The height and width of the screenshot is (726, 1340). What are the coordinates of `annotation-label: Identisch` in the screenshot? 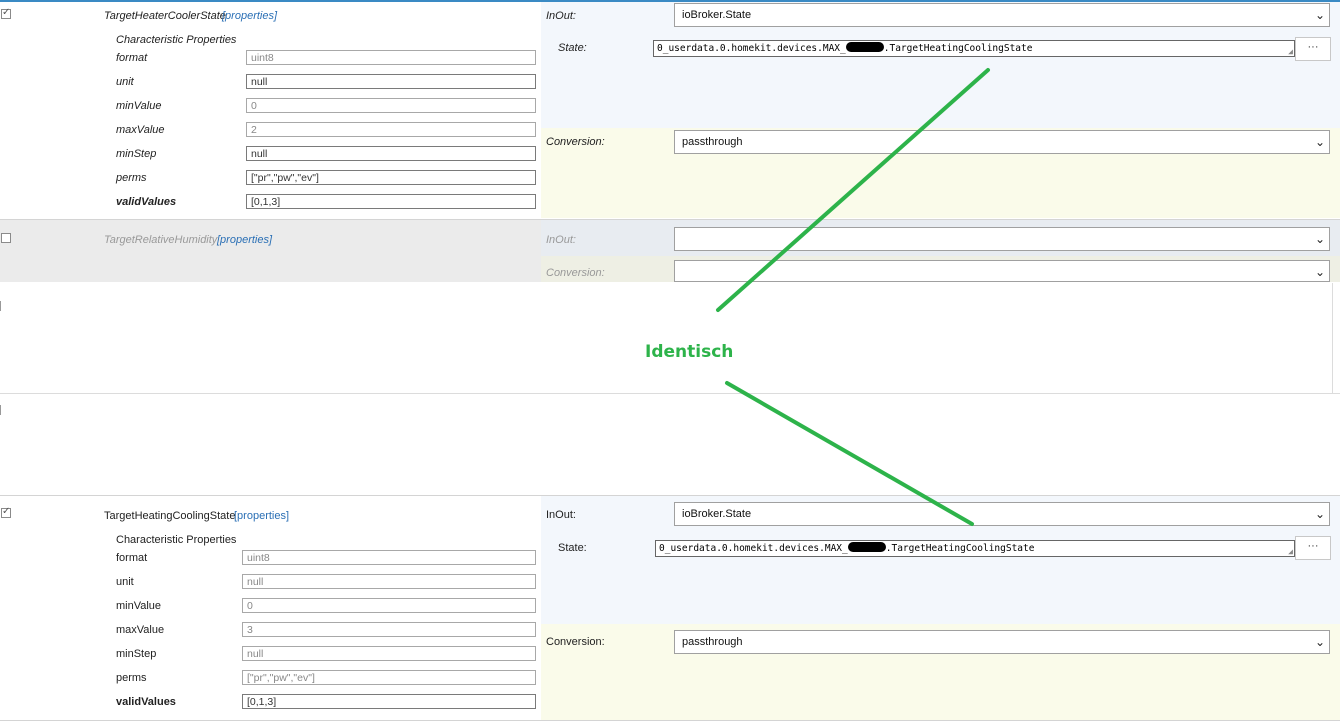 It's located at (689, 352).